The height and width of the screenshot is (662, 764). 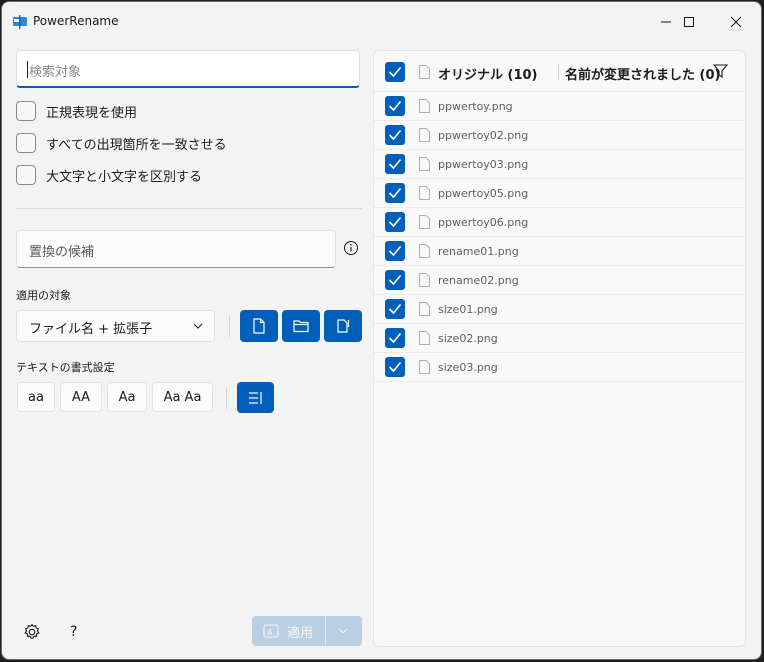 I want to click on svg-text: A, so click(x=270, y=632).